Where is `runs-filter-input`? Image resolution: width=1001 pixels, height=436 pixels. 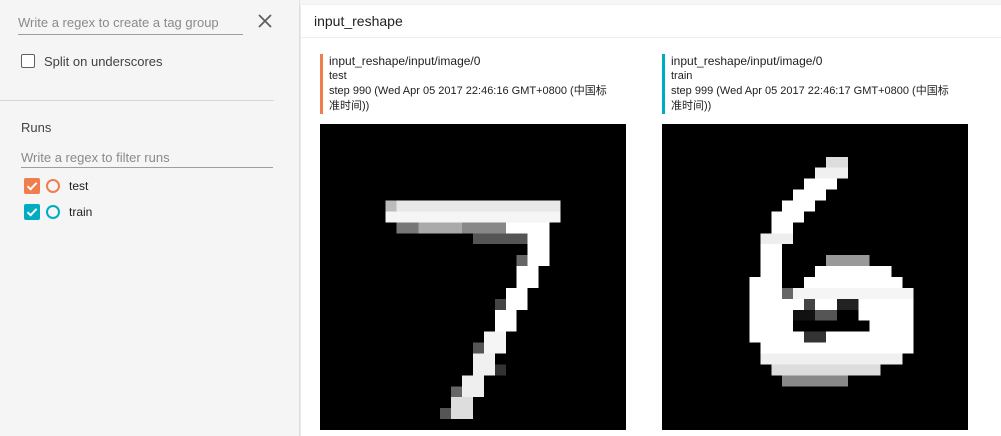 runs-filter-input is located at coordinates (147, 157).